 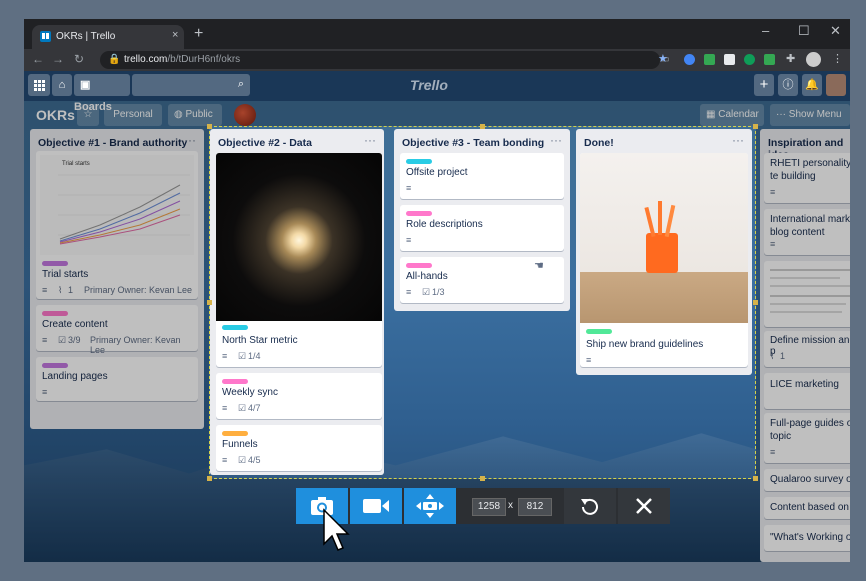 I want to click on trello-header: ⌂ ▣ Boards ⌕ Trello + ⓘ 🔔, so click(x=437, y=92).